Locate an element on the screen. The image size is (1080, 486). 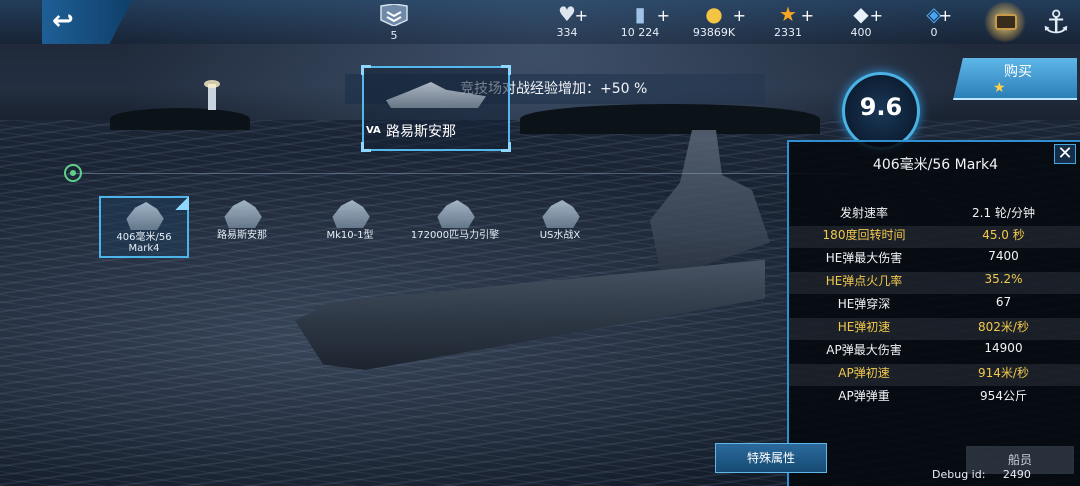
stat-key: 180度回转时间 is located at coordinates (864, 235).